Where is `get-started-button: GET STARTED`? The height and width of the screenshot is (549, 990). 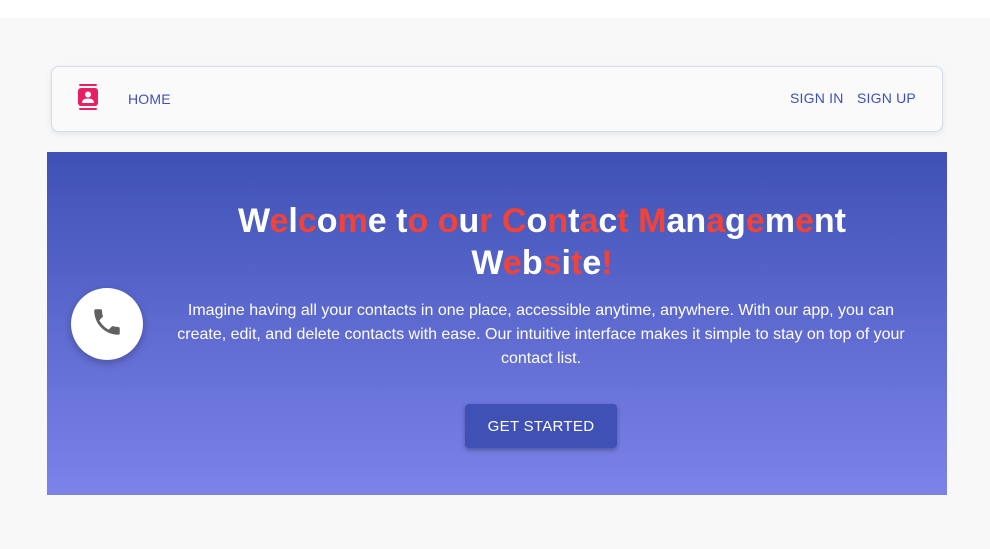 get-started-button: GET STARTED is located at coordinates (541, 426).